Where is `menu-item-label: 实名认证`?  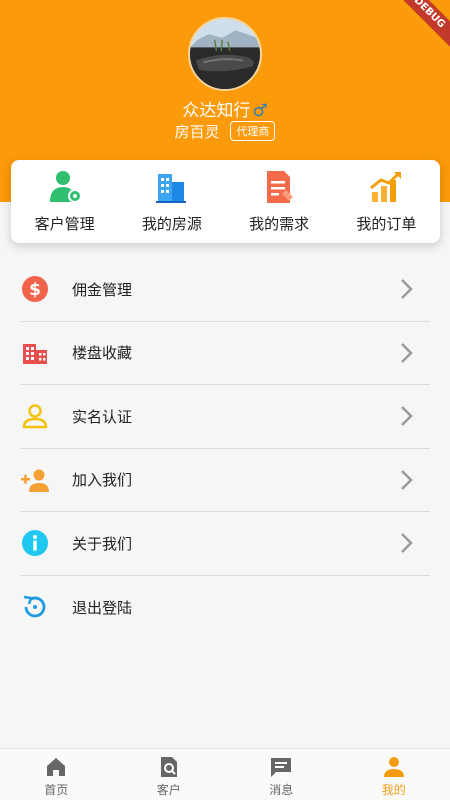
menu-item-label: 实名认证 is located at coordinates (102, 416).